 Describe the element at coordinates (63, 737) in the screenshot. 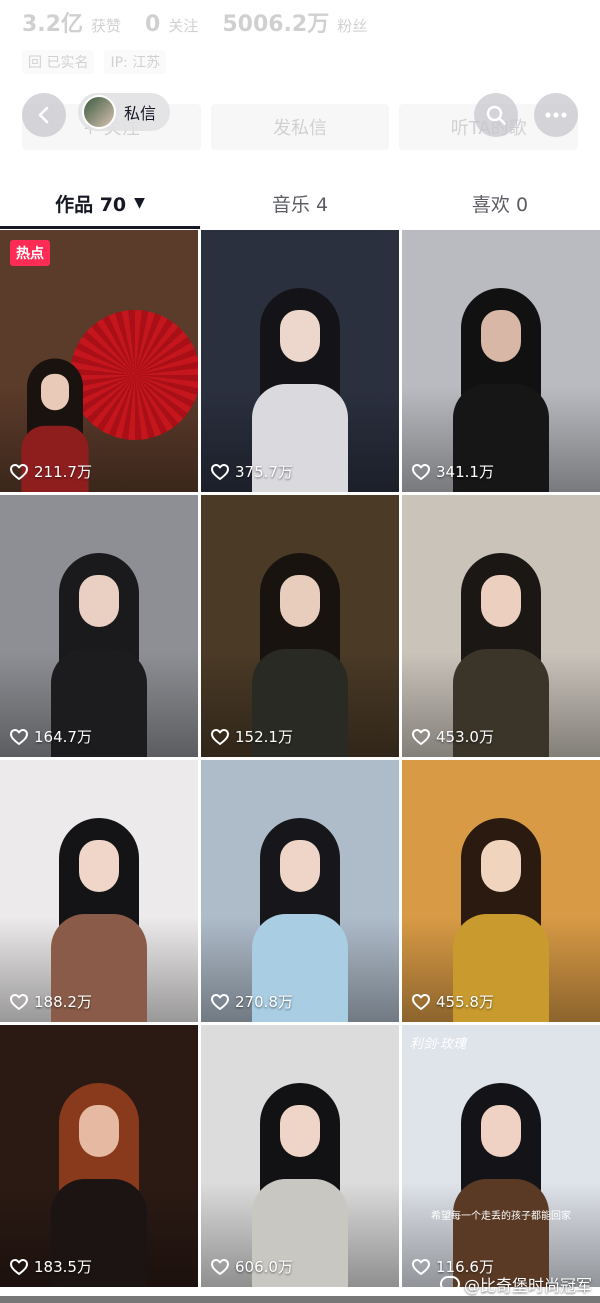

I see `like-count-text: 164.7万` at that location.